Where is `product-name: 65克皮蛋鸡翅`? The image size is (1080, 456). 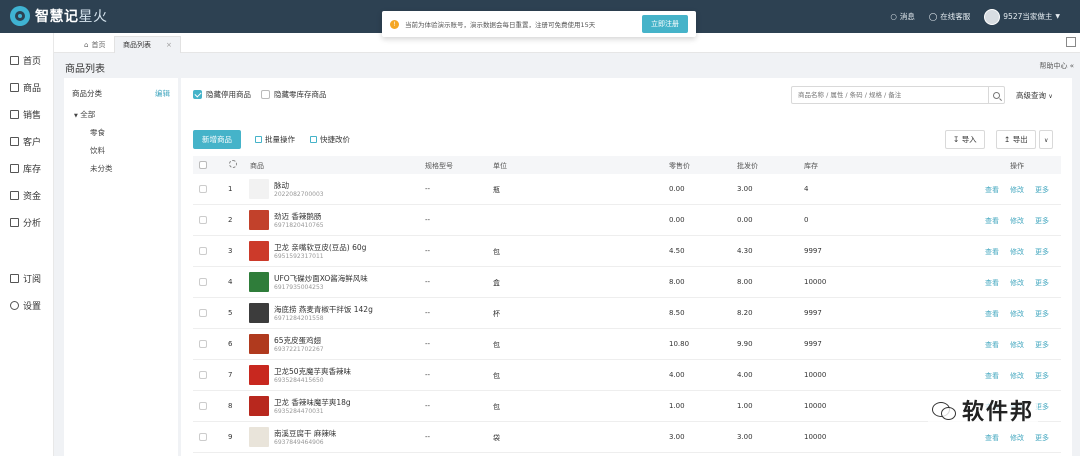 product-name: 65克皮蛋鸡翅 is located at coordinates (297, 340).